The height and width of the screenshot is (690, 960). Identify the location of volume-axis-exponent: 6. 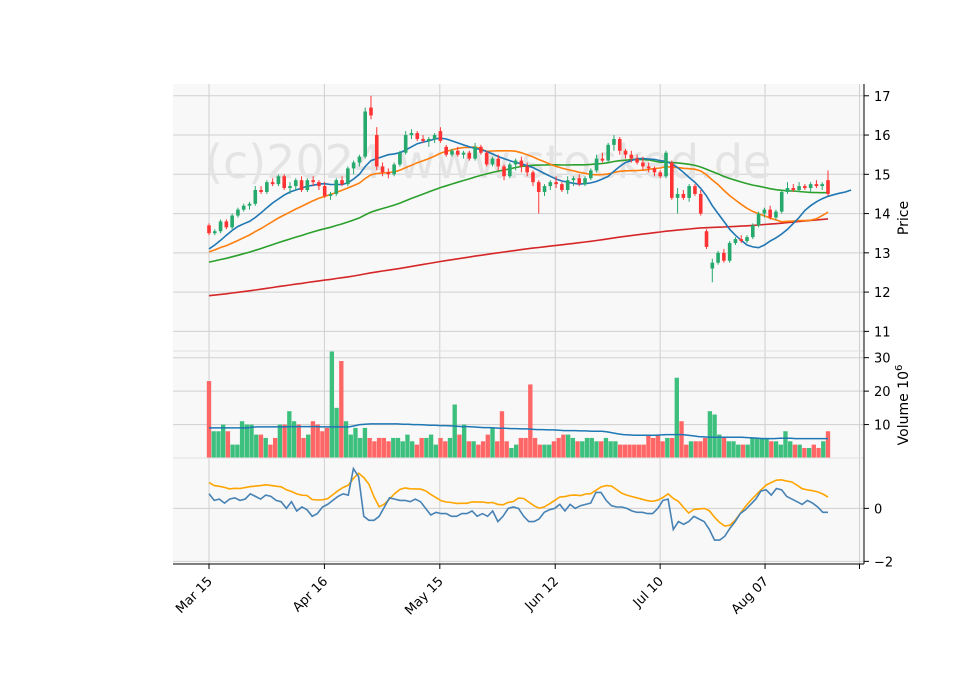
(899, 368).